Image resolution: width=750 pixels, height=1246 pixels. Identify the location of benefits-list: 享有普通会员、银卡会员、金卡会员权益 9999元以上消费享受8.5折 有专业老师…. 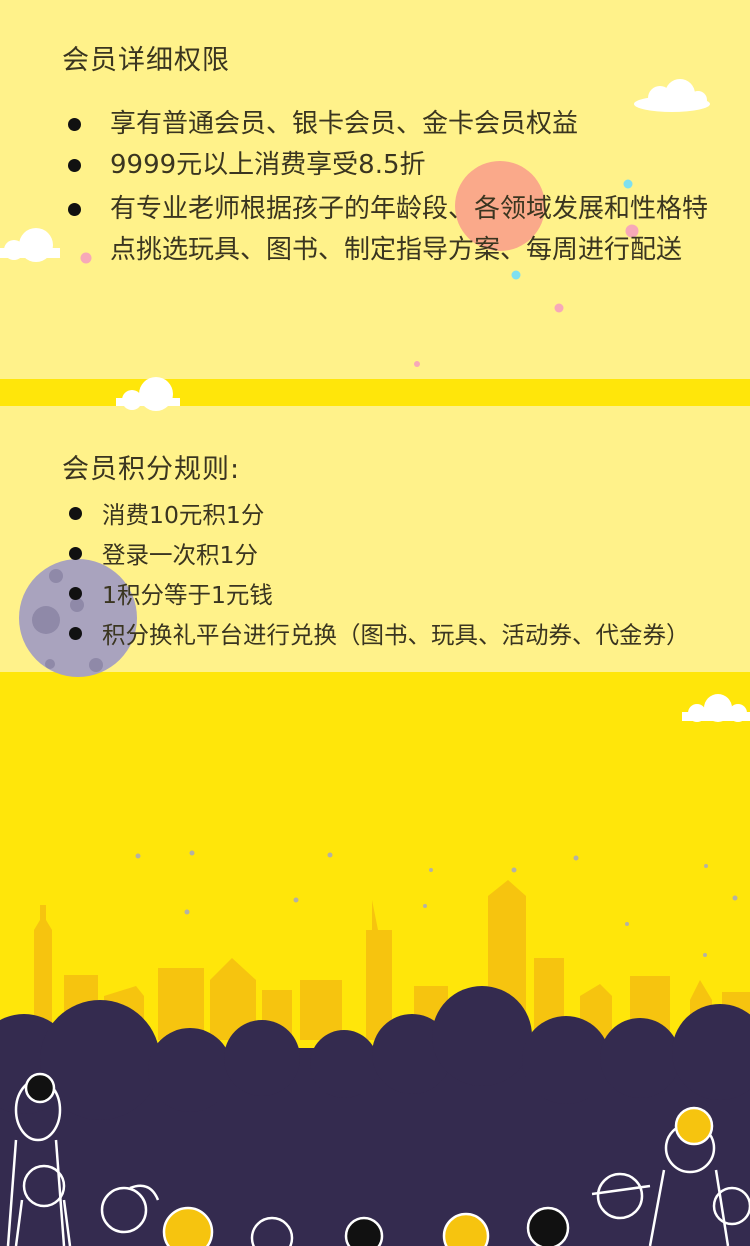
(387, 187).